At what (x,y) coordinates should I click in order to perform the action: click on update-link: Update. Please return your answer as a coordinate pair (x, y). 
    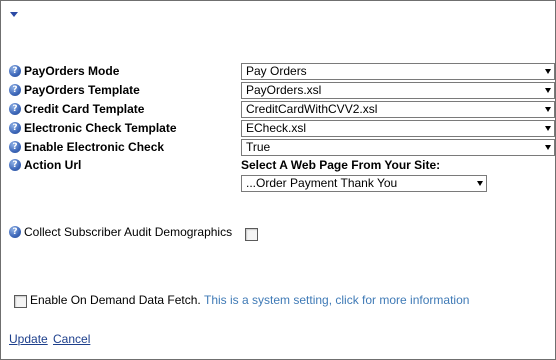
    Looking at the image, I should click on (28, 339).